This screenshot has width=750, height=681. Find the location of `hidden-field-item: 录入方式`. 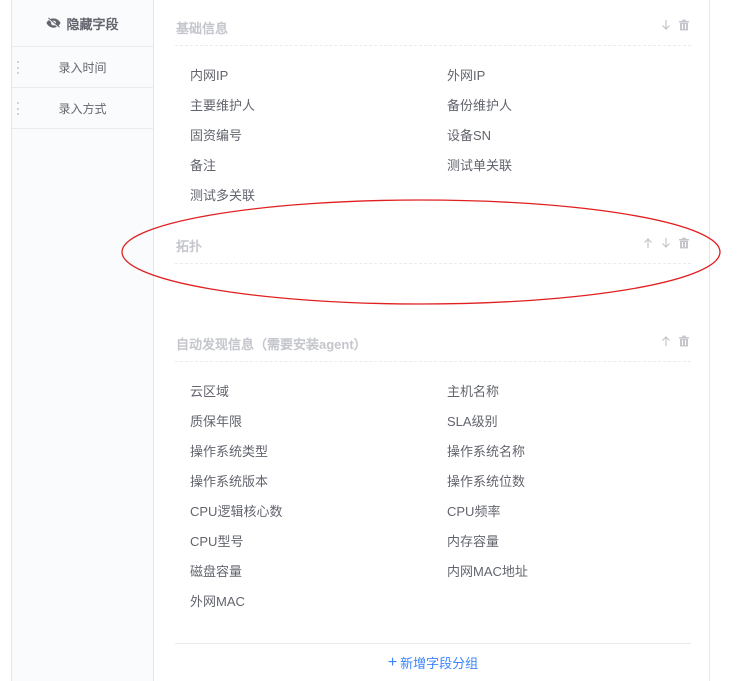

hidden-field-item: 录入方式 is located at coordinates (82, 108).